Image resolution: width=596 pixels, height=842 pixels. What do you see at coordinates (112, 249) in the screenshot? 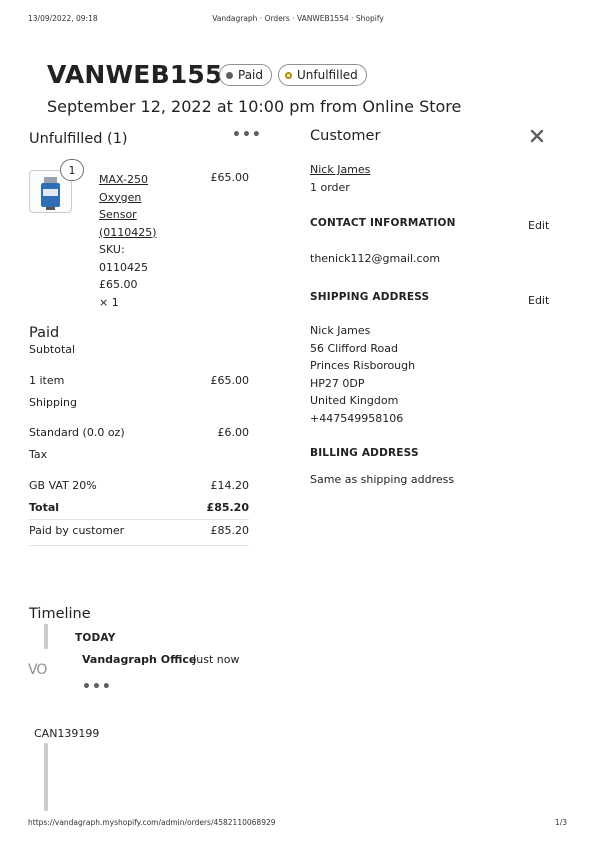
I see `sku-label: SKU:` at bounding box center [112, 249].